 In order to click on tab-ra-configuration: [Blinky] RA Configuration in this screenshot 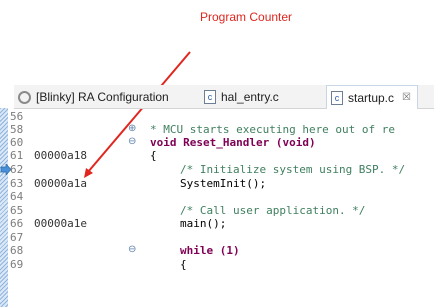, I will do `click(93, 97)`.